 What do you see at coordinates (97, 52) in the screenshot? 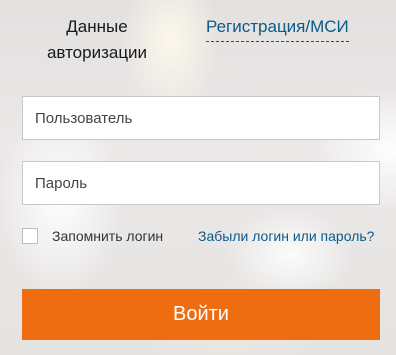
I see `tab-authorization-line2: авторизации` at bounding box center [97, 52].